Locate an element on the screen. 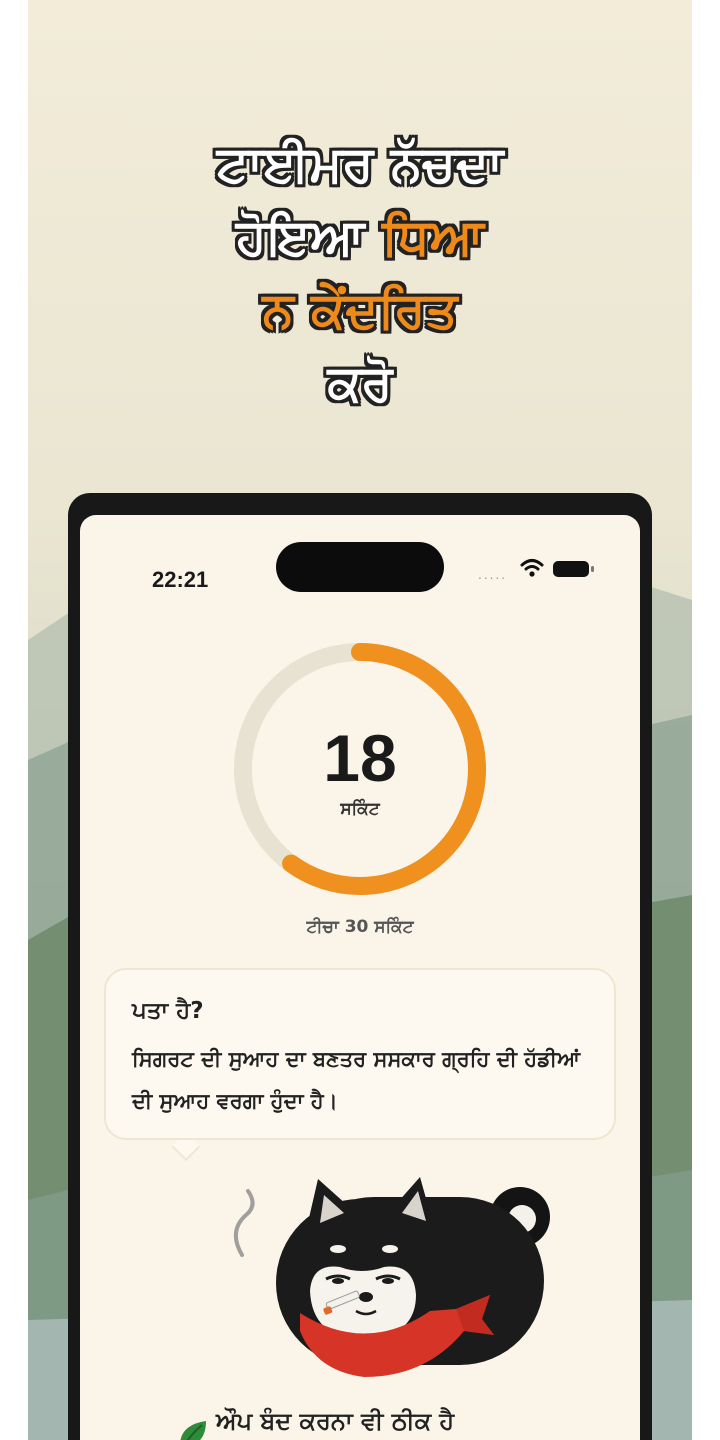 This screenshot has width=720, height=1440. headline-line-2-accent: ਧਿਆ is located at coordinates (432, 237).